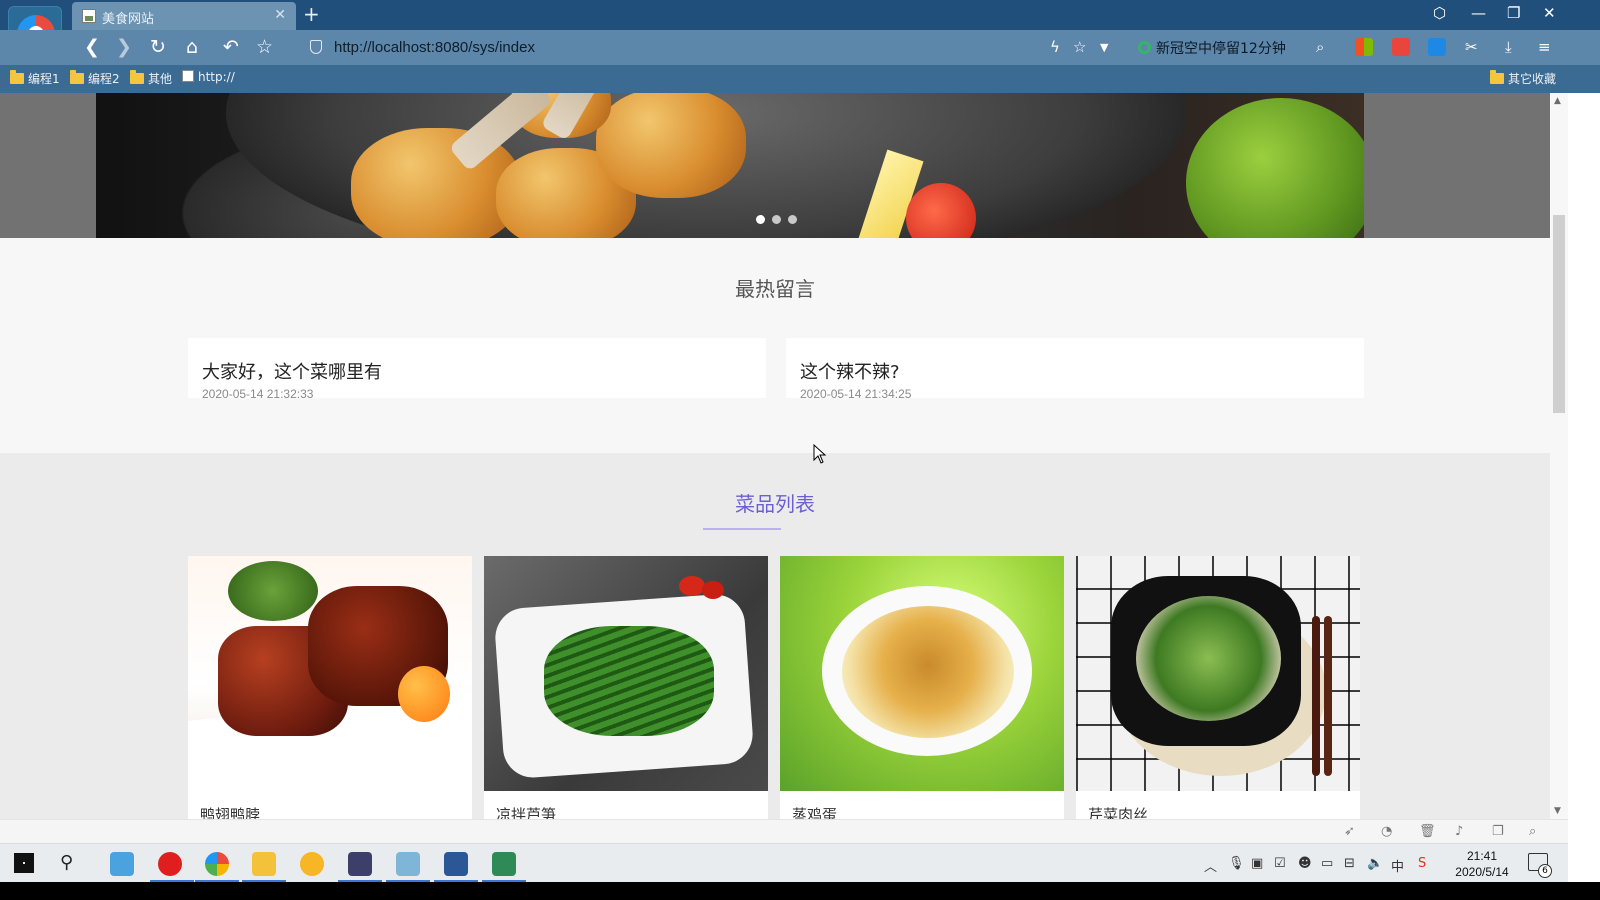 The width and height of the screenshot is (1600, 900). I want to click on chevron-down-icon: ▼, so click(1104, 47).